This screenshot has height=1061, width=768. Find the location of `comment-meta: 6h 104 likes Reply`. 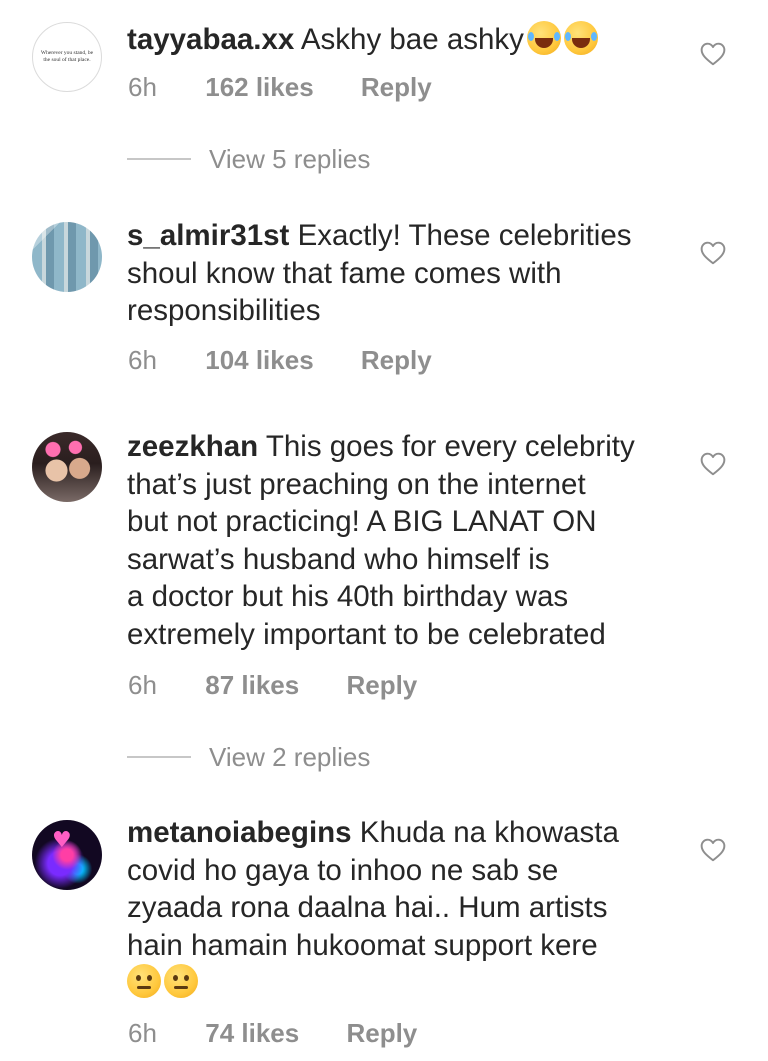

comment-meta: 6h 104 likes Reply is located at coordinates (280, 360).